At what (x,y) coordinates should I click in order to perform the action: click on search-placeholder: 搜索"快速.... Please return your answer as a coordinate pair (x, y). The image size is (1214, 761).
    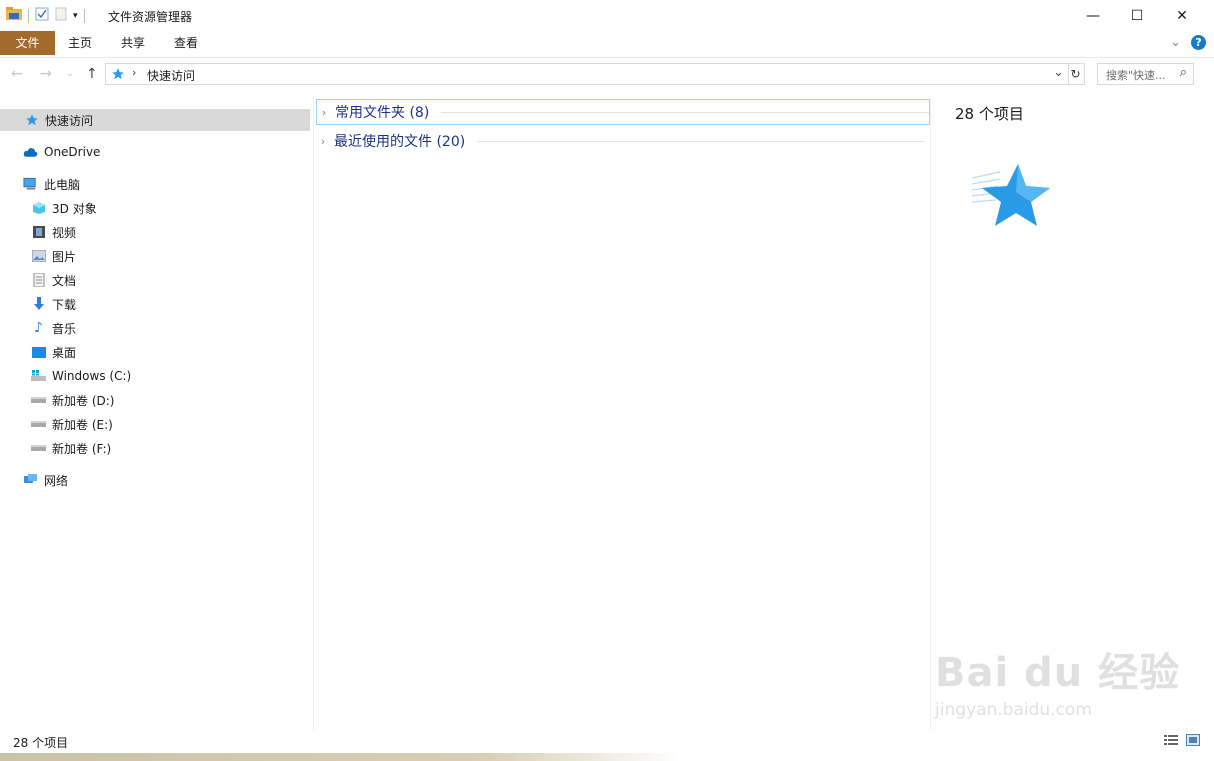
    Looking at the image, I should click on (1136, 75).